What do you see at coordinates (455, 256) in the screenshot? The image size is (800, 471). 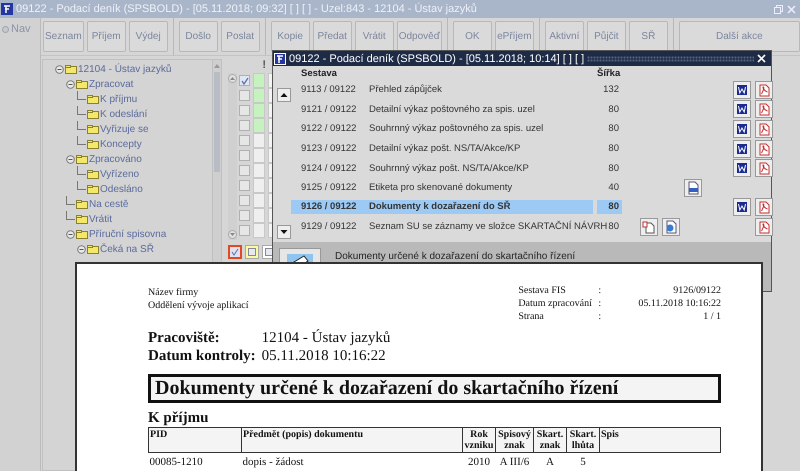 I see `report-description: Dokumenty určené k dozařazení do skartačního řízení` at bounding box center [455, 256].